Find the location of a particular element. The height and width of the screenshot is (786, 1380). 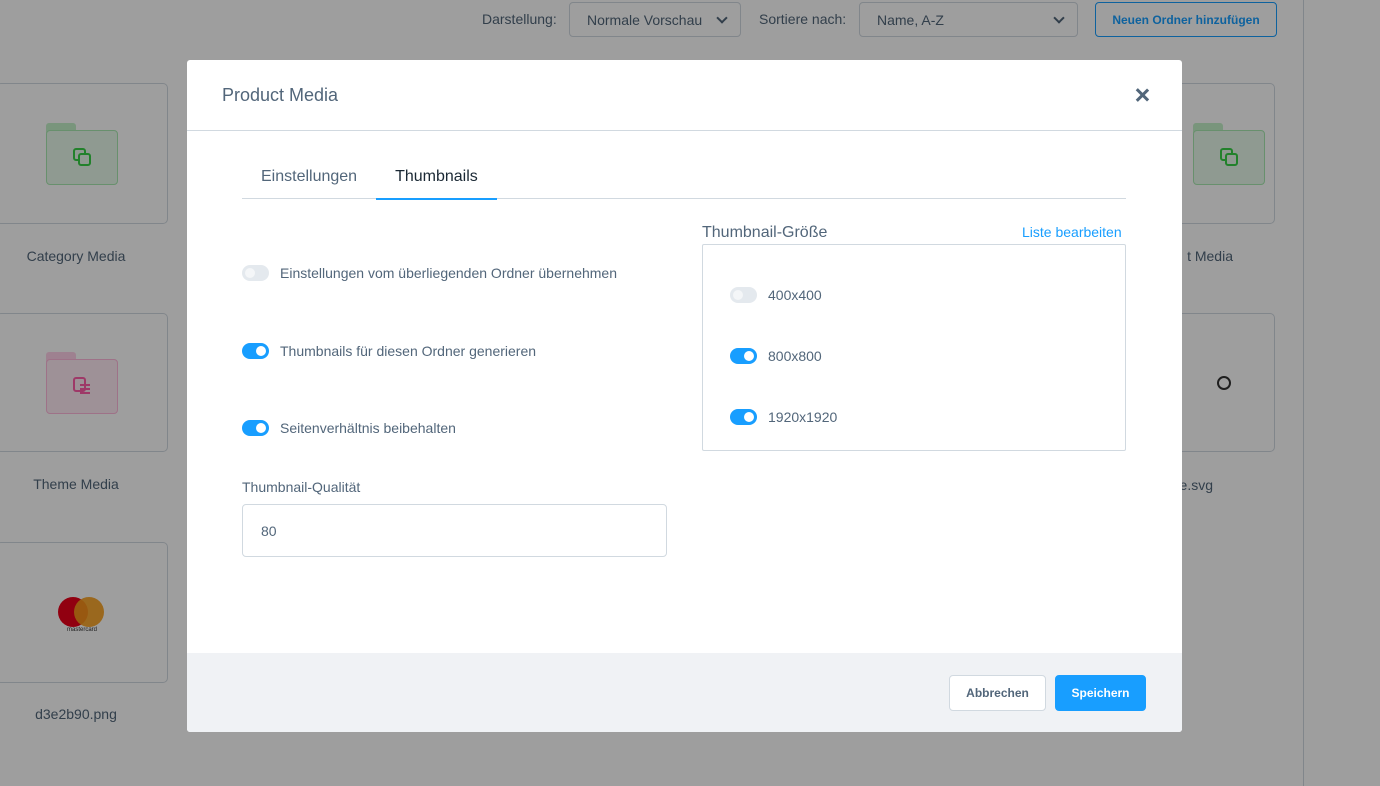

size-400-label: 400x400 is located at coordinates (795, 295).